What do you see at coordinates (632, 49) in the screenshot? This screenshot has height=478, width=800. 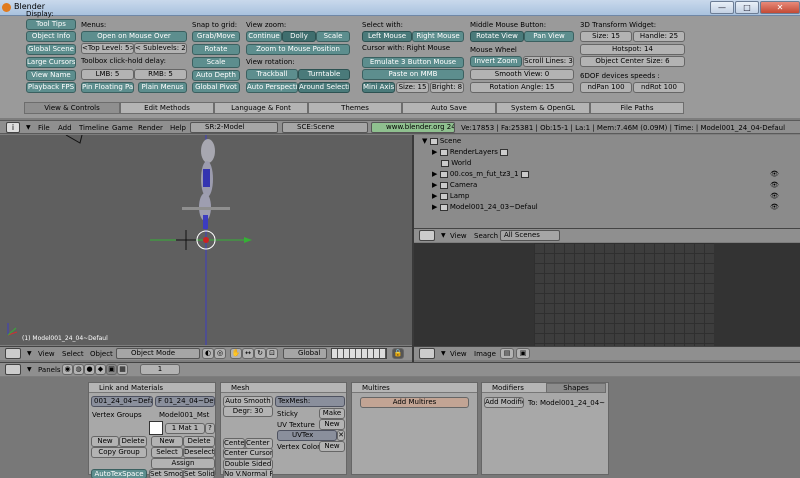 I see `hotspot-field: Hotspot: 14` at bounding box center [632, 49].